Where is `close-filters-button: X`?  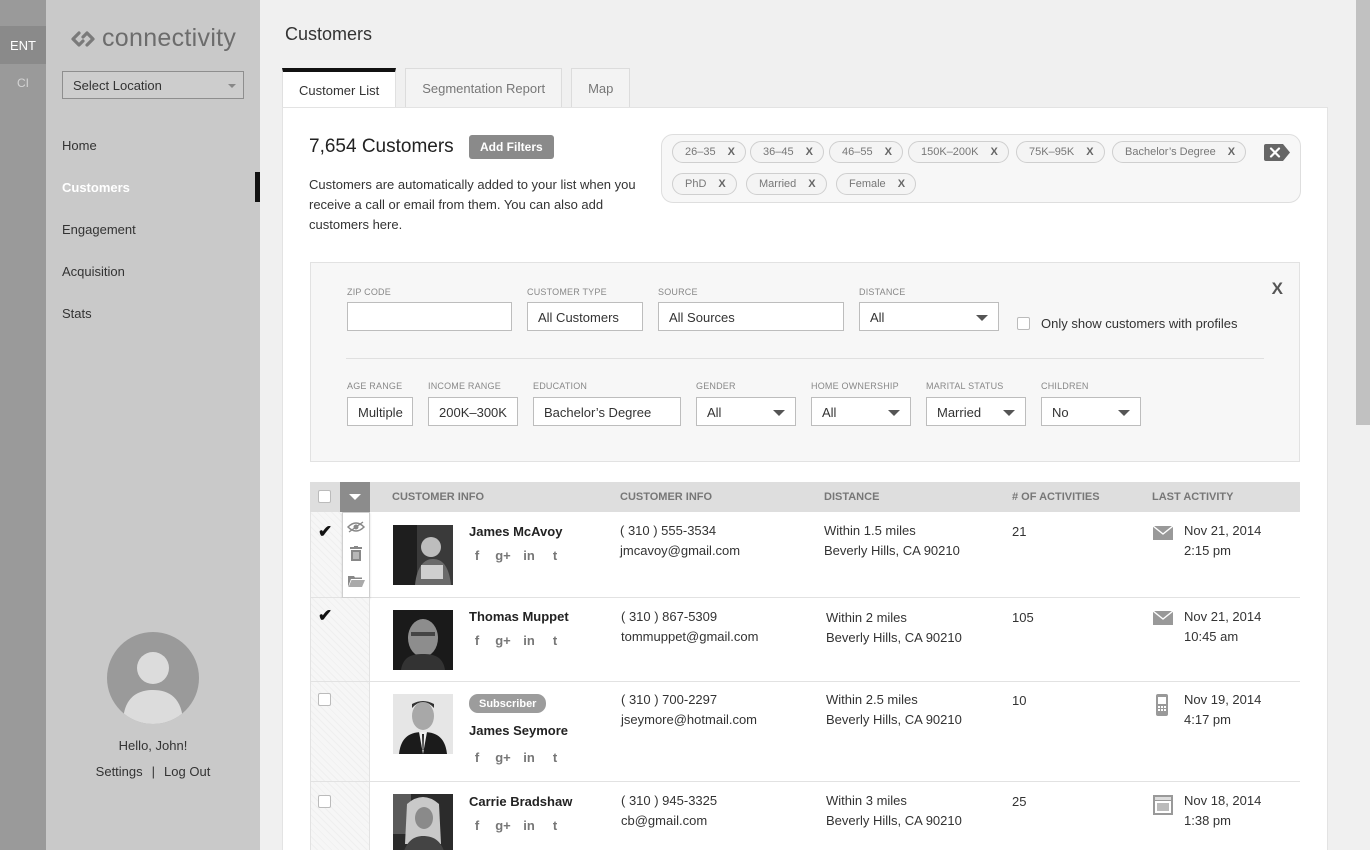
close-filters-button: X is located at coordinates (1277, 289).